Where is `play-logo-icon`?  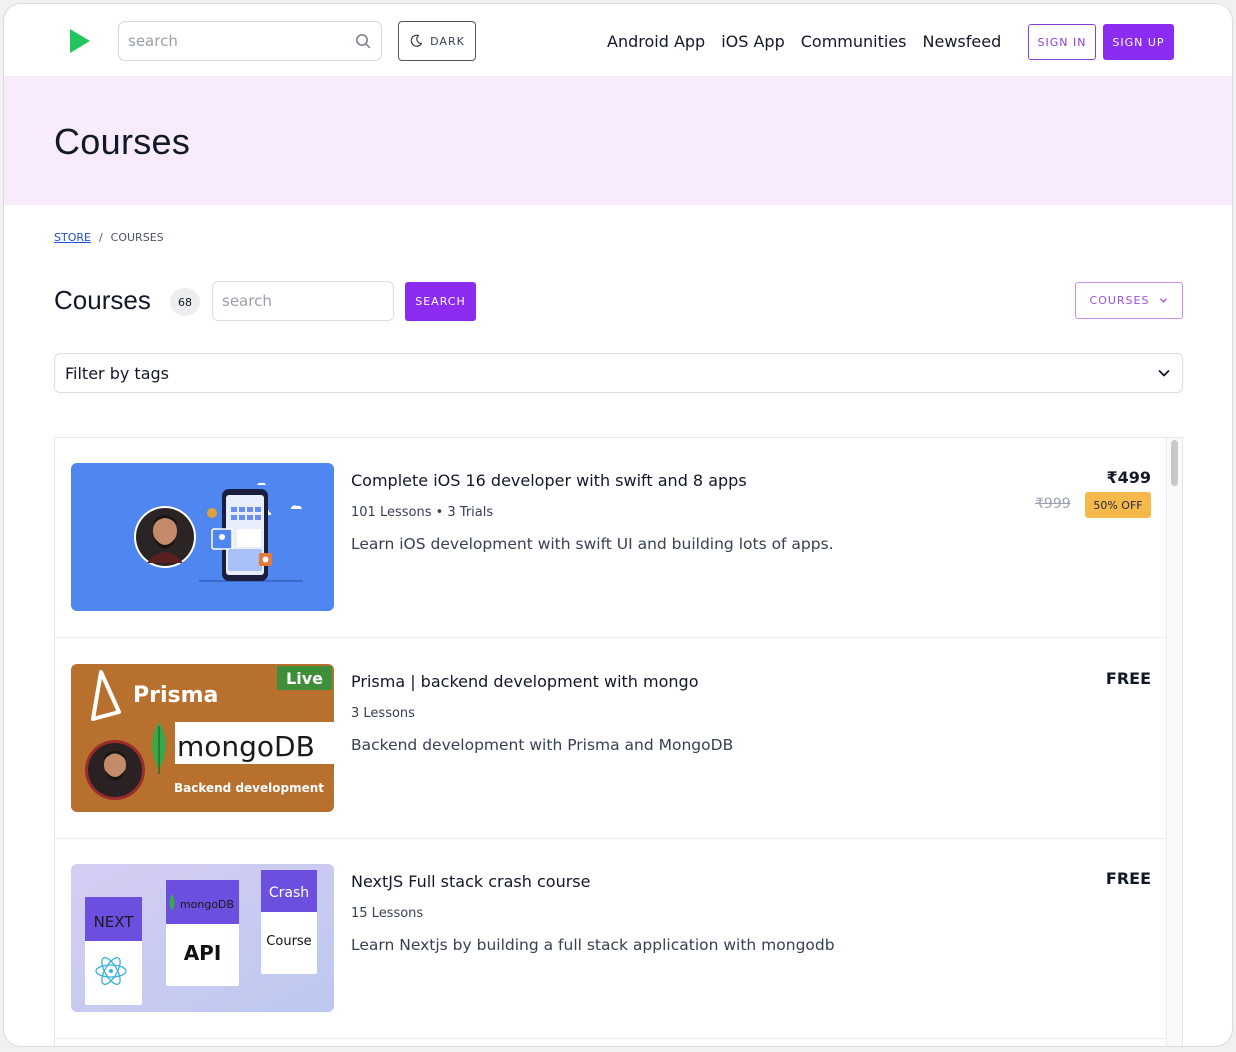 play-logo-icon is located at coordinates (80, 41).